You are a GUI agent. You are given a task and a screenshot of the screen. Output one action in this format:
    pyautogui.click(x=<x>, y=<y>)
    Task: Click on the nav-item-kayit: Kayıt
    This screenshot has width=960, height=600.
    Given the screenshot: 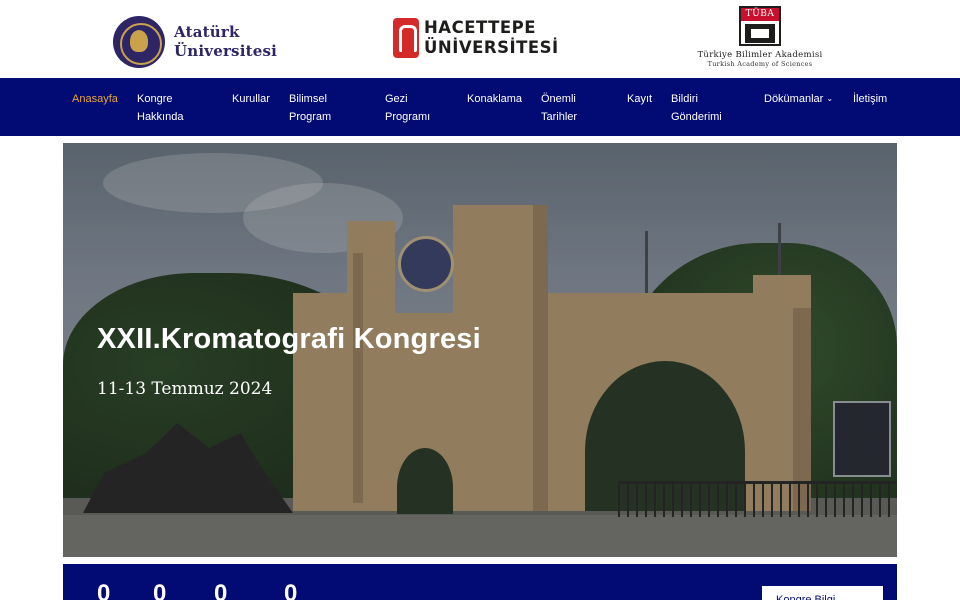 What is the action you would take?
    pyautogui.click(x=639, y=99)
    